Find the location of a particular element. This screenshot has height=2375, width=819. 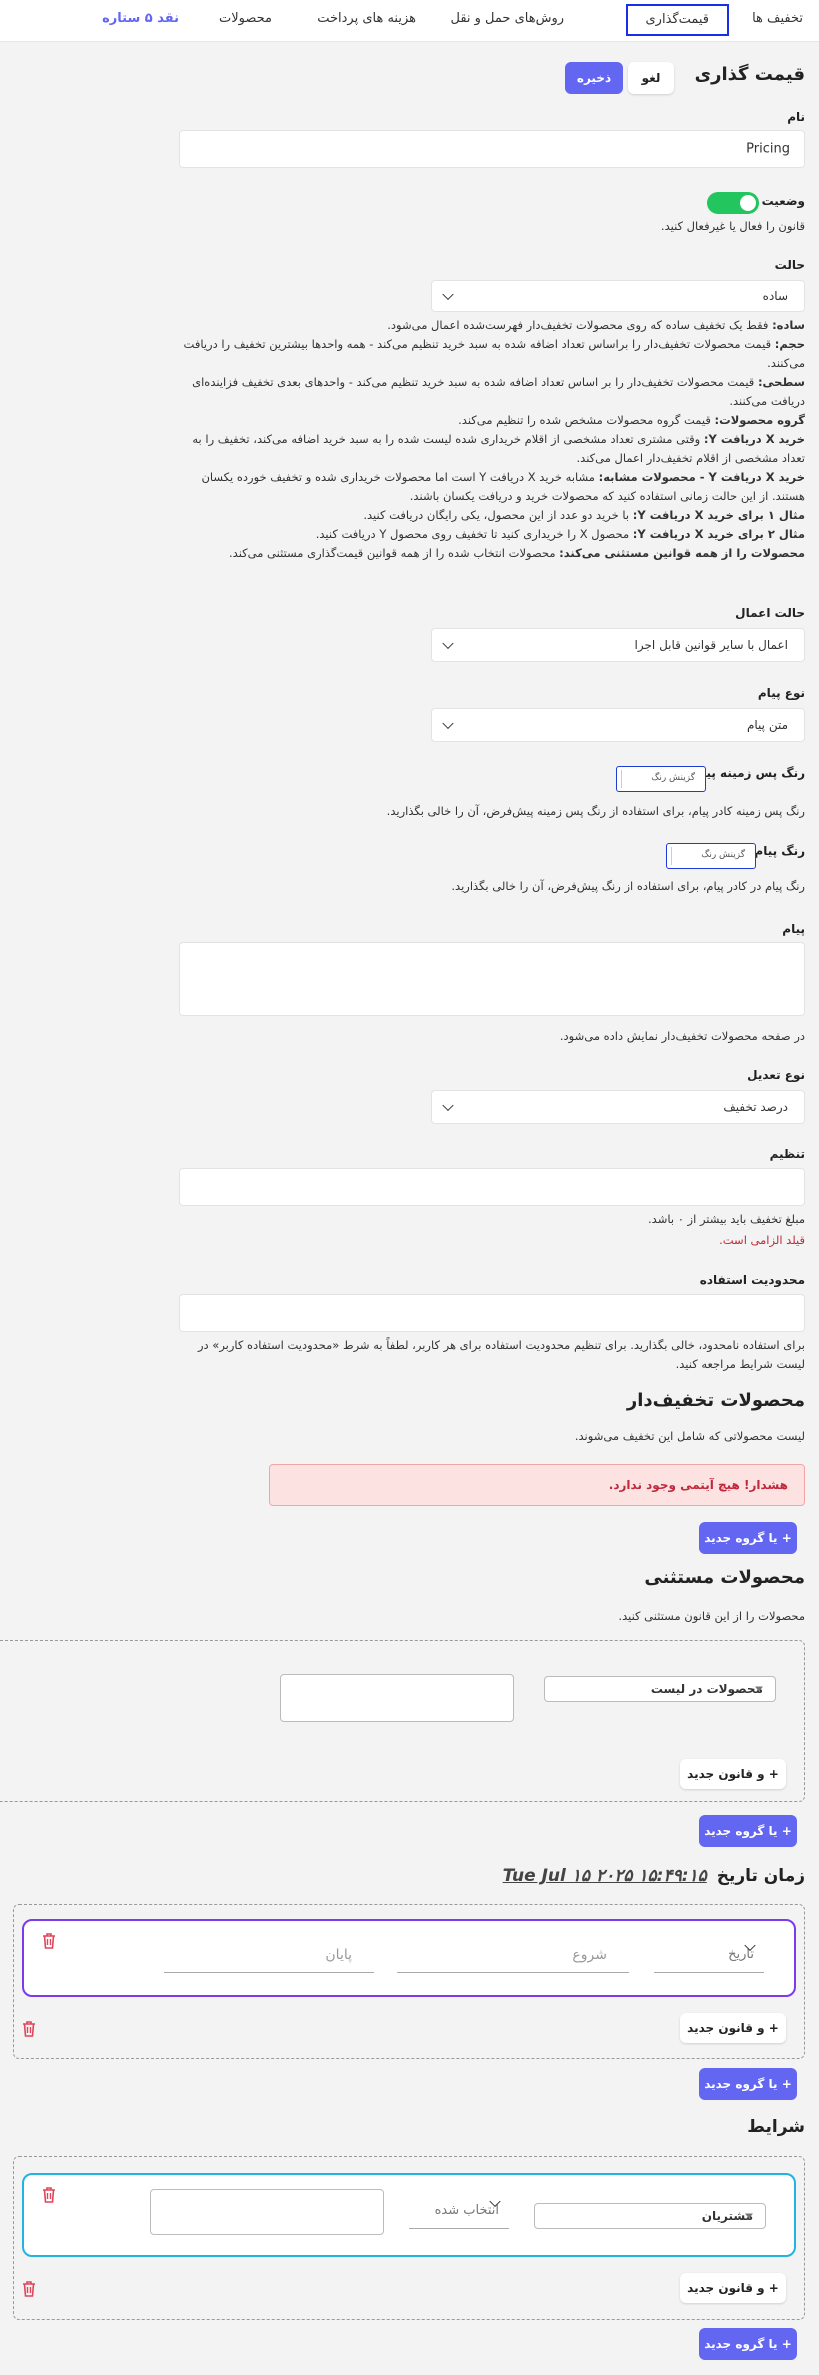

apply-mode-label: حالت اعمال is located at coordinates (770, 613).